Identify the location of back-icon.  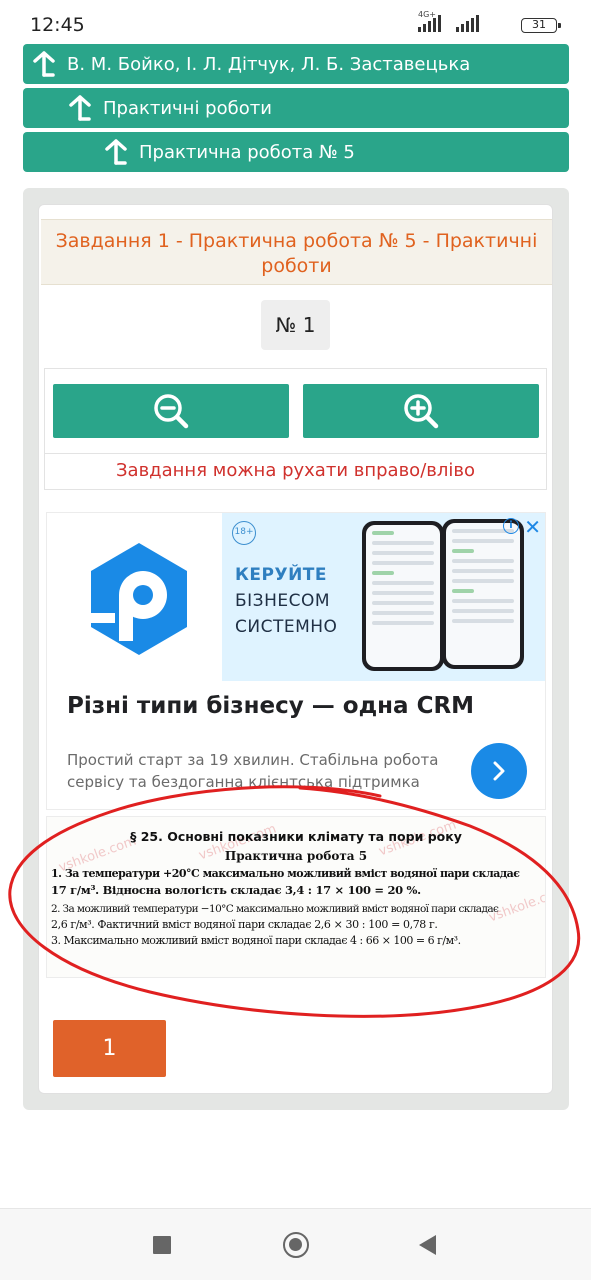
(427, 1245).